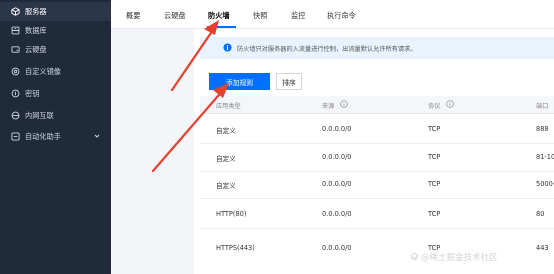 The height and width of the screenshot is (274, 554). Describe the element at coordinates (55, 11) in the screenshot. I see `sidebar-item-servers: 服务器` at that location.